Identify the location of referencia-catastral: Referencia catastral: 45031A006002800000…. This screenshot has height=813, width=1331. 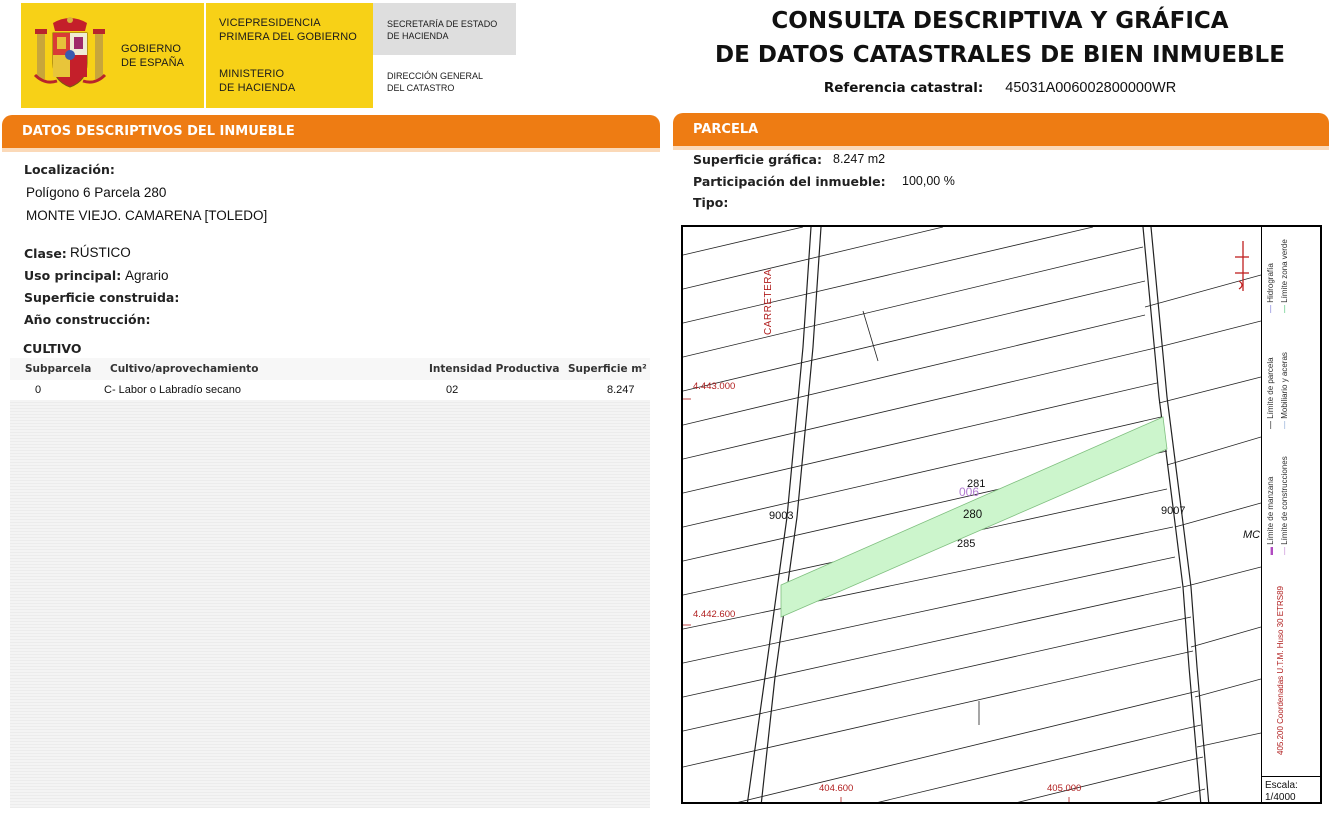
(1000, 88).